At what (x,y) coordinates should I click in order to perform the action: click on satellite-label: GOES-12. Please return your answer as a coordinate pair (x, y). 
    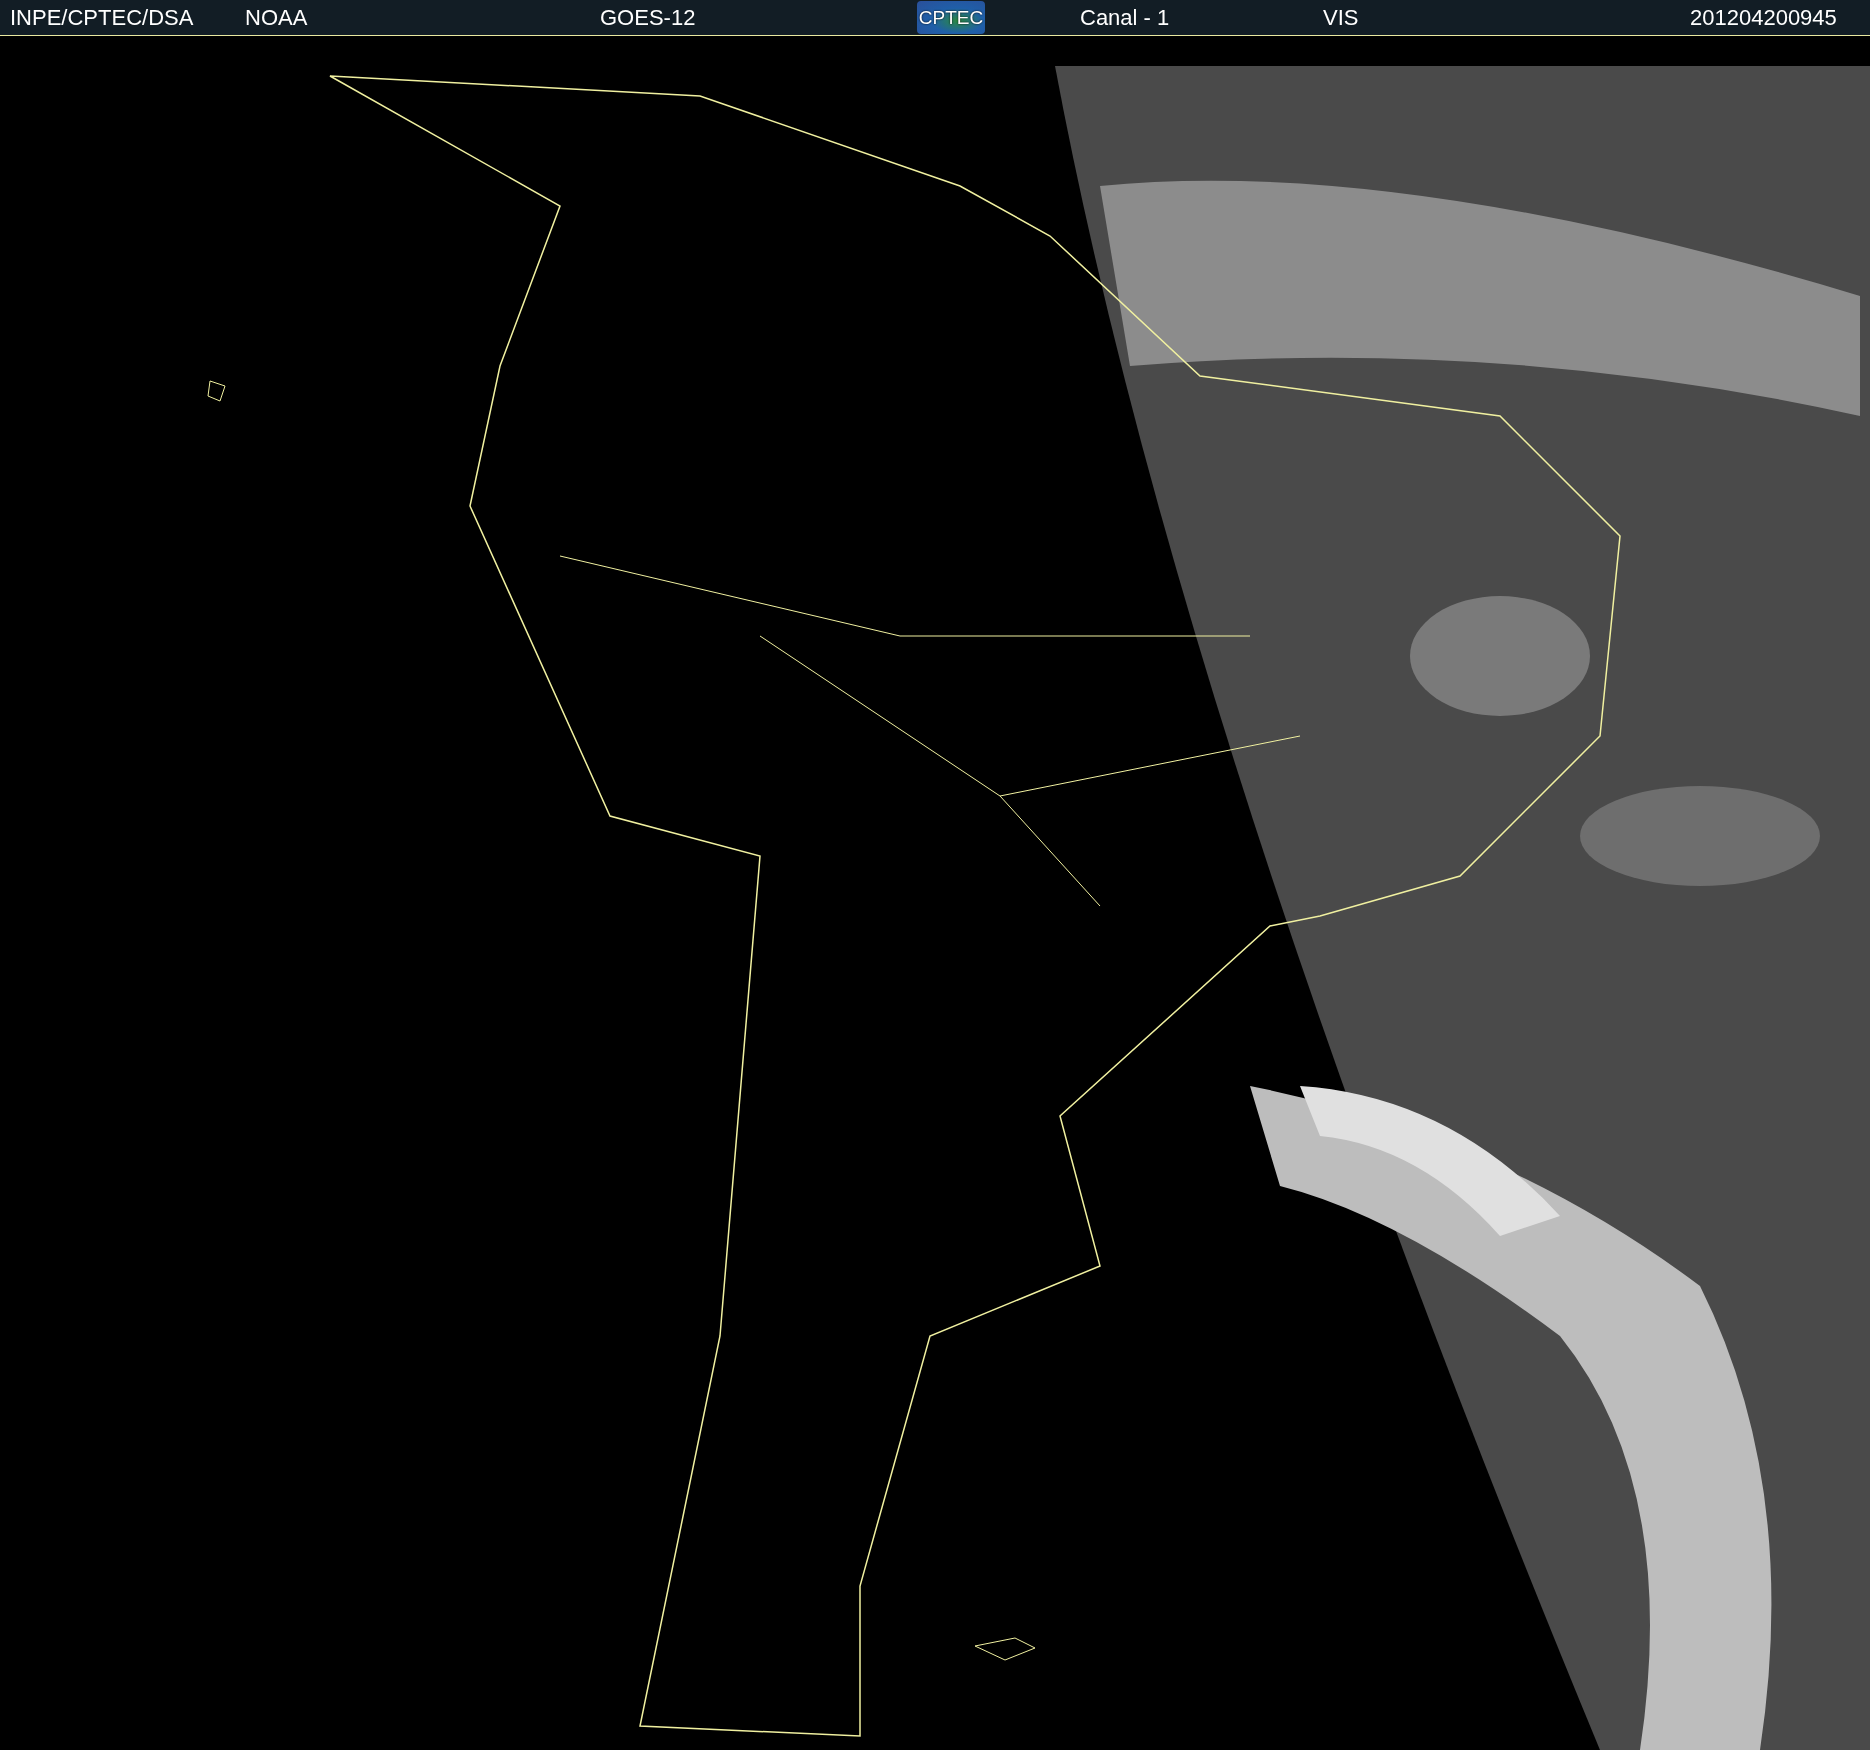
    Looking at the image, I should click on (648, 17).